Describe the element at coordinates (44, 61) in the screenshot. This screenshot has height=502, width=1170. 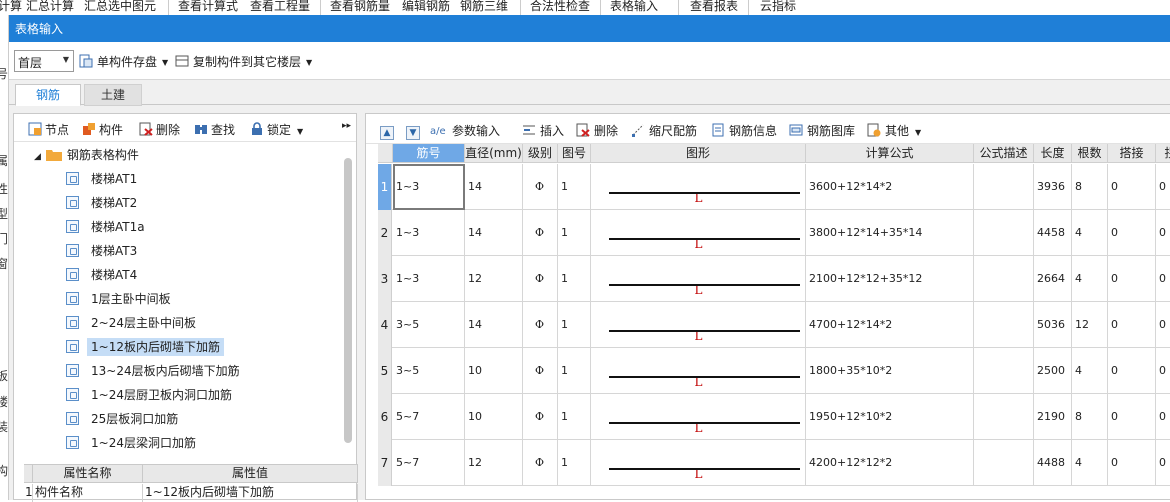
I see `floor-select: 首层 ▼` at that location.